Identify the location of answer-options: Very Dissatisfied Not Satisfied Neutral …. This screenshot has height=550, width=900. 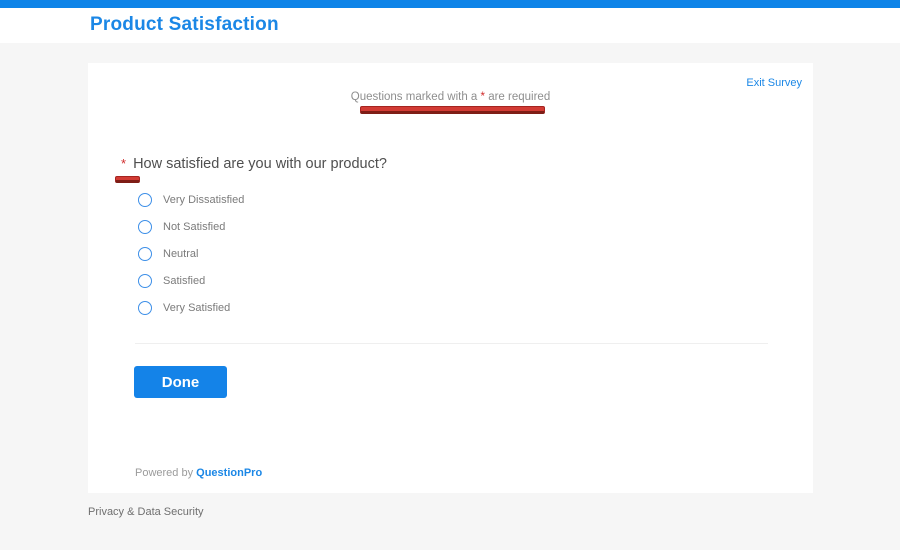
(191, 253).